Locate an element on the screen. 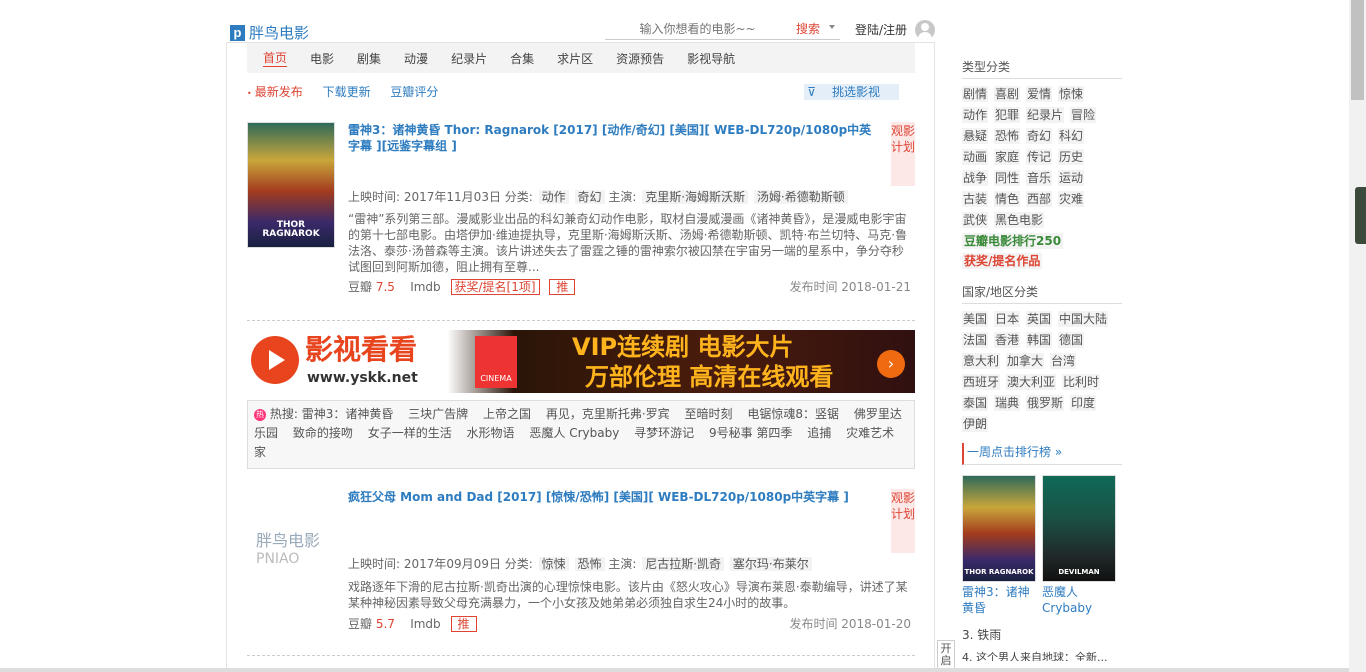 Image resolution: width=1366 pixels, height=672 pixels. chevron-down-icon is located at coordinates (832, 27).